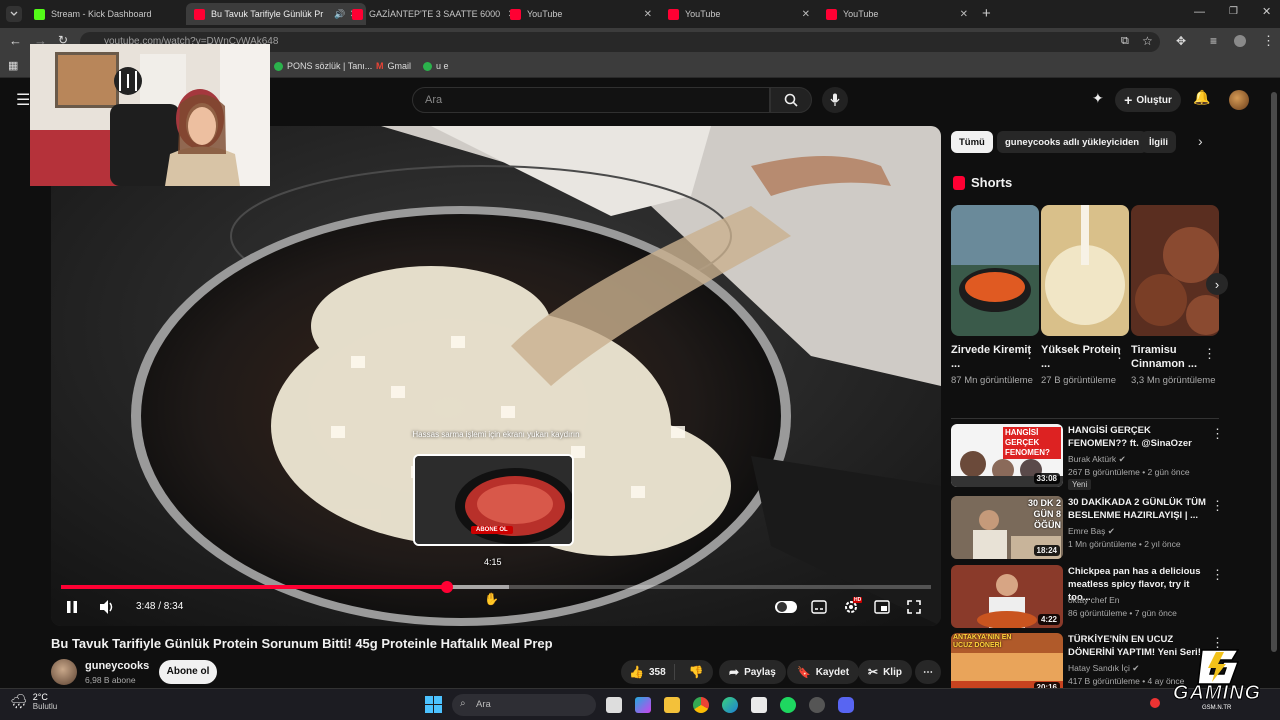 The image size is (1280, 720). I want to click on avatar, so click(1239, 100).